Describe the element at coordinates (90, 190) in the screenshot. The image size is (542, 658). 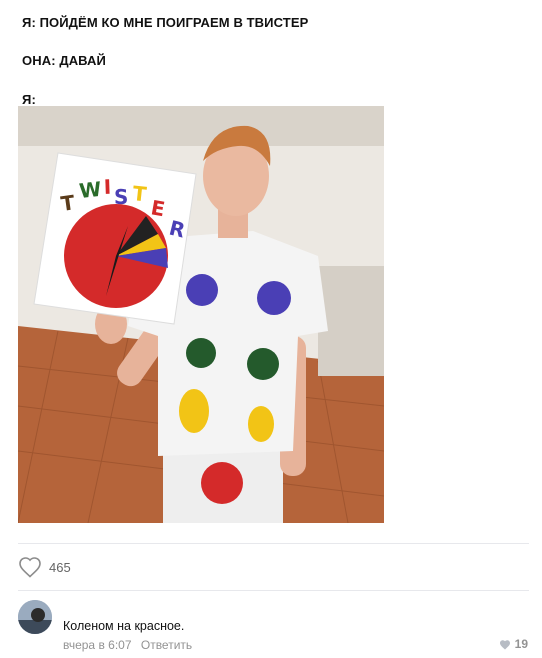
I see `svg-text: W` at that location.